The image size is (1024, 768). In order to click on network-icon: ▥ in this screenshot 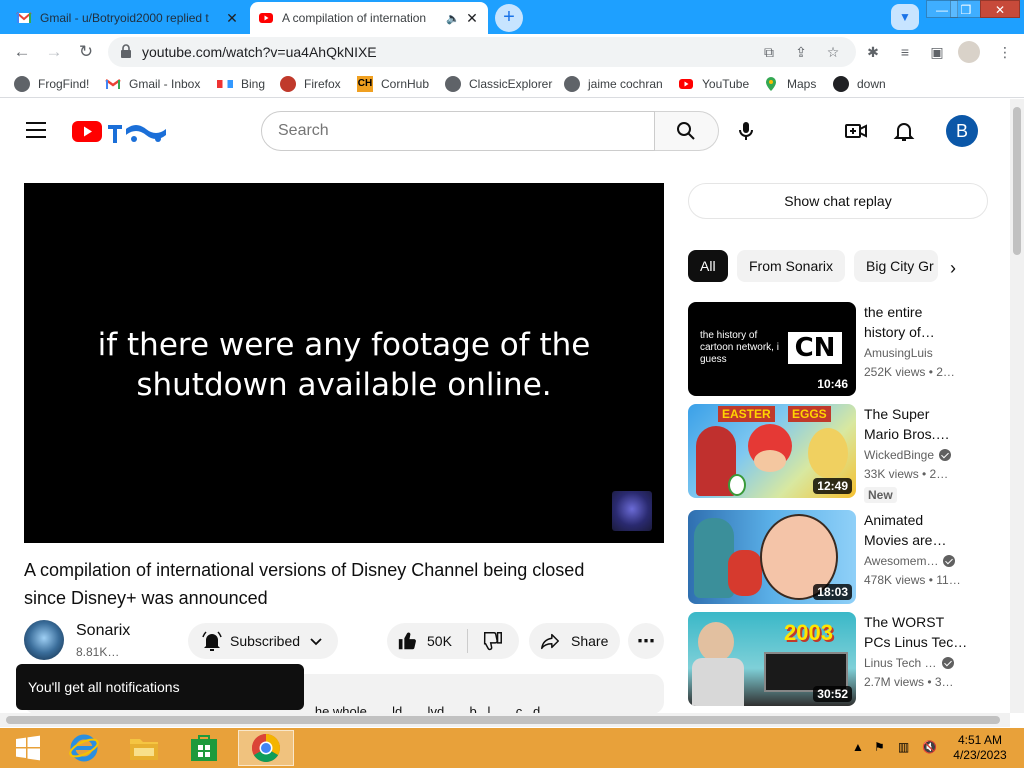, I will do `click(903, 747)`.